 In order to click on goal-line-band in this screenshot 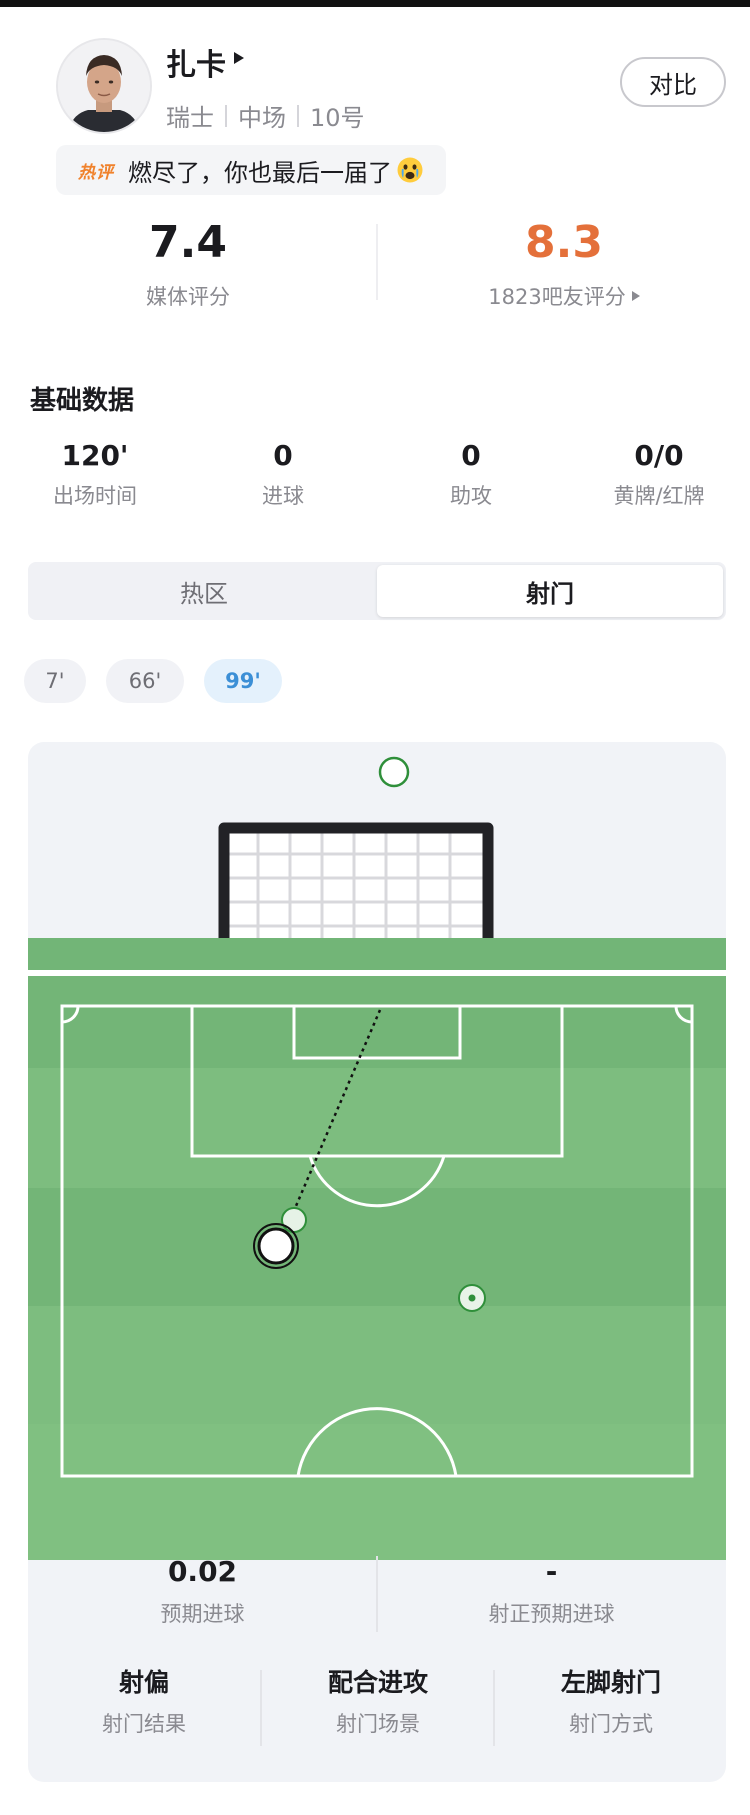, I will do `click(377, 954)`.